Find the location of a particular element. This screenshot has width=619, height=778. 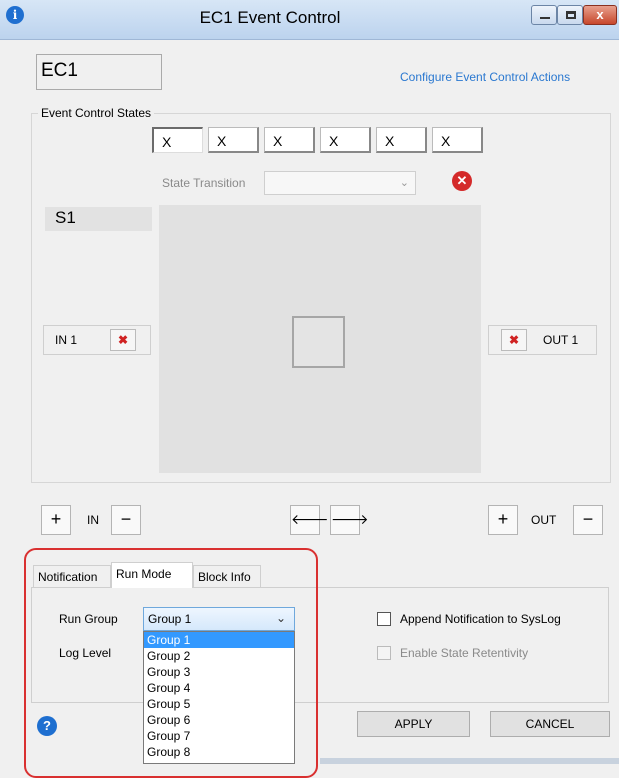

state-button-3: X is located at coordinates (289, 140).